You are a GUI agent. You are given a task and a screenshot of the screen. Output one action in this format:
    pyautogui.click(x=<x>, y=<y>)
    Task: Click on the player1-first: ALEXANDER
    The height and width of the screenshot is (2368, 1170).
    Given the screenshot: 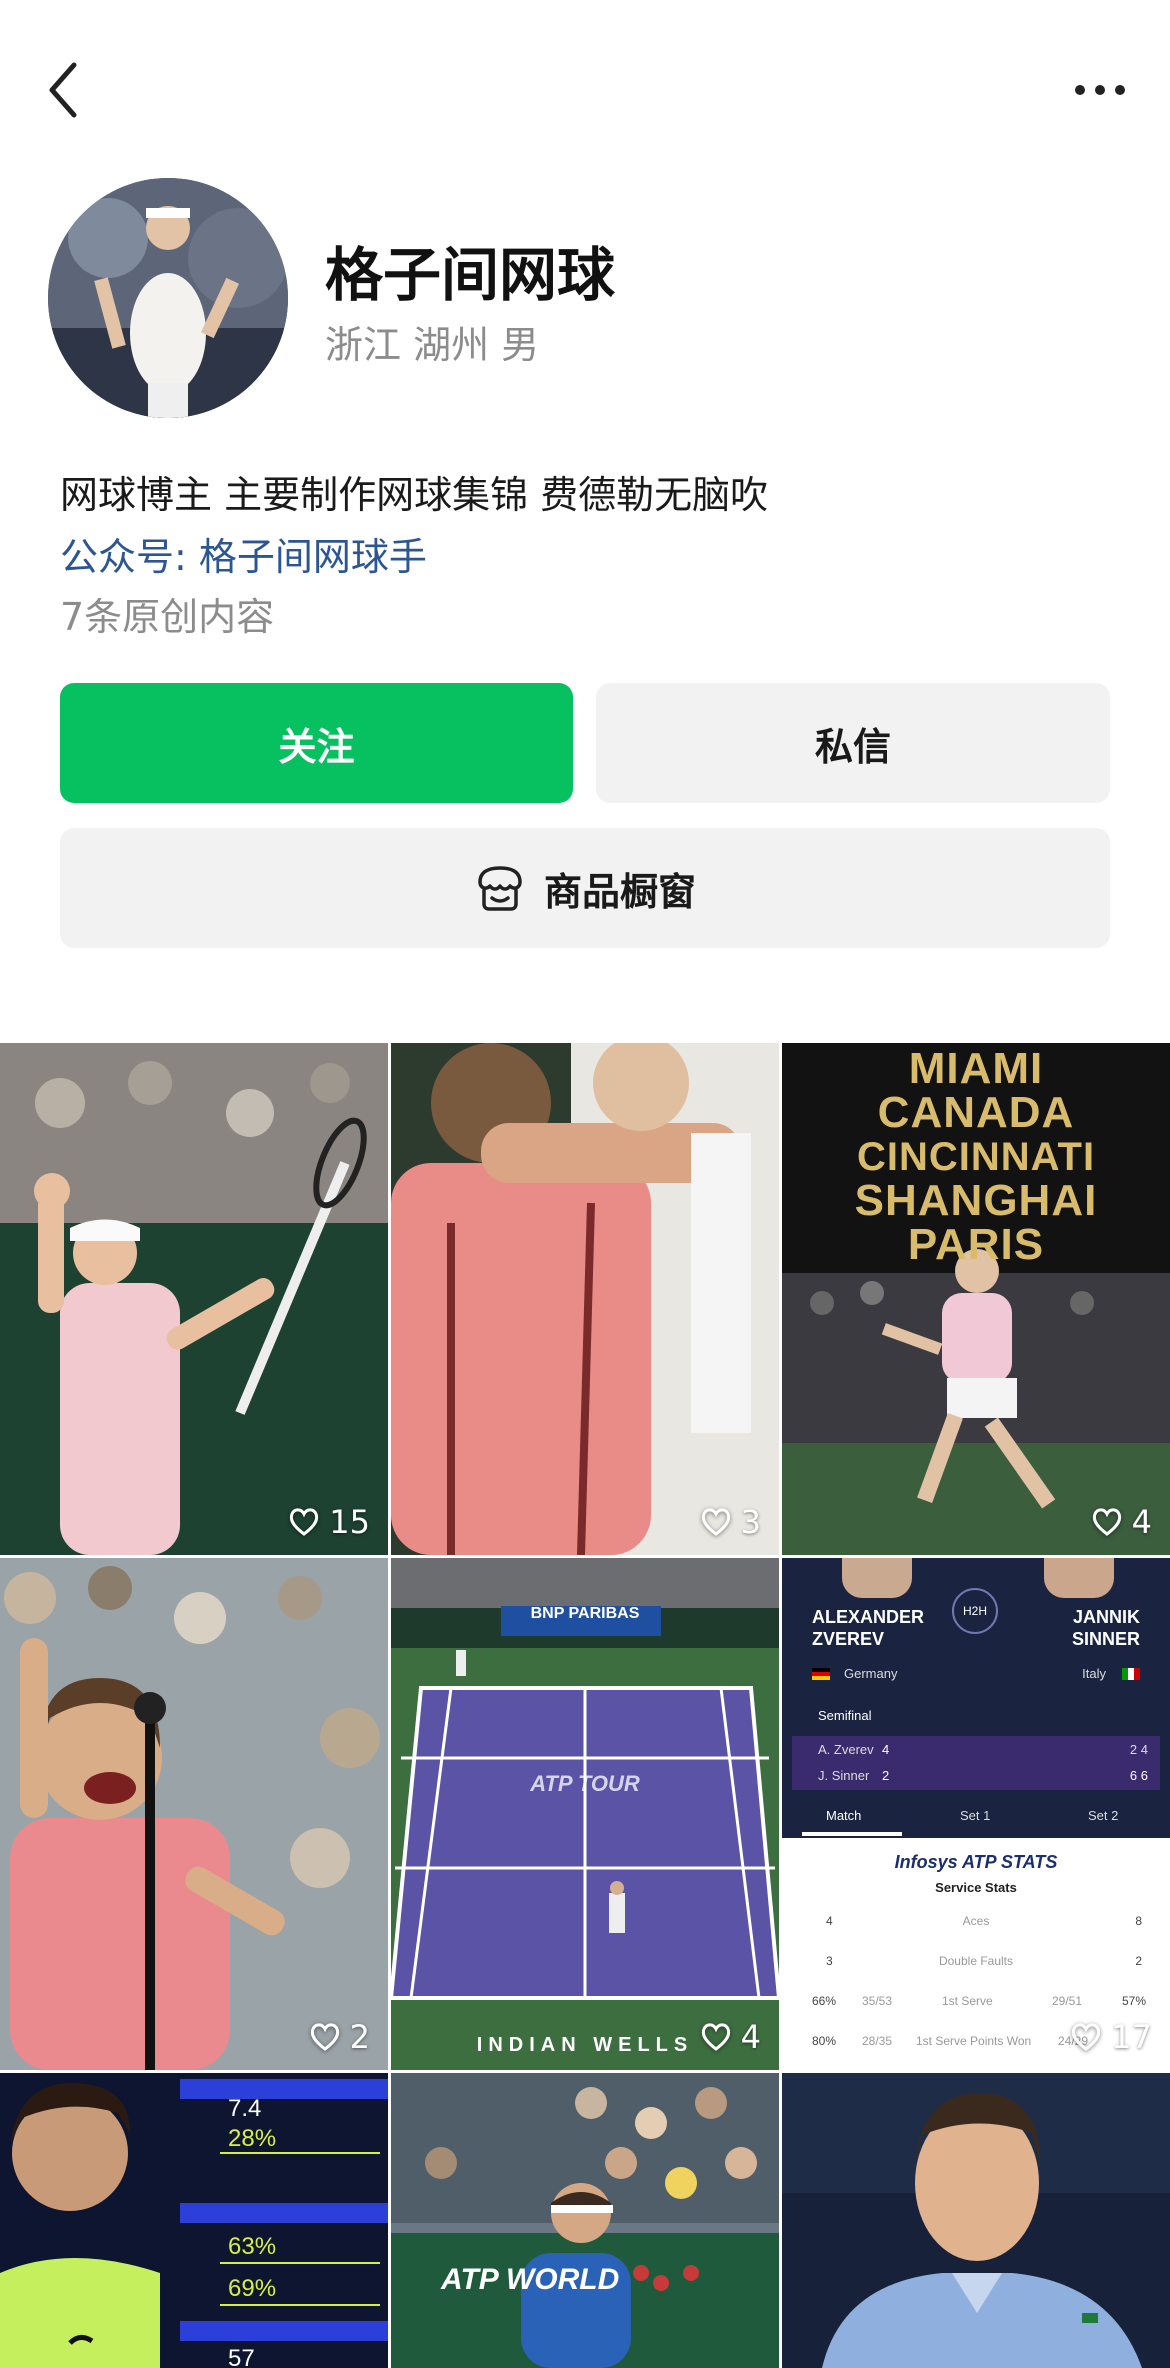 What is the action you would take?
    pyautogui.click(x=868, y=1617)
    